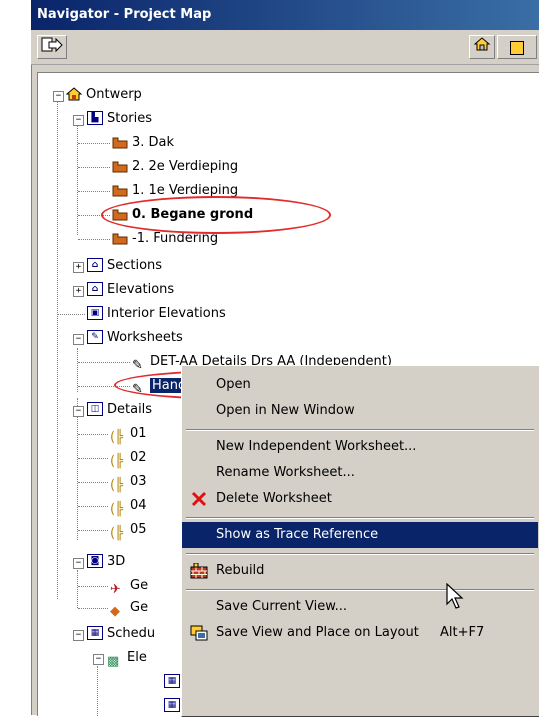  I want to click on menu-item-show-as-trace-reference: Show as Trace Reference, so click(360, 535).